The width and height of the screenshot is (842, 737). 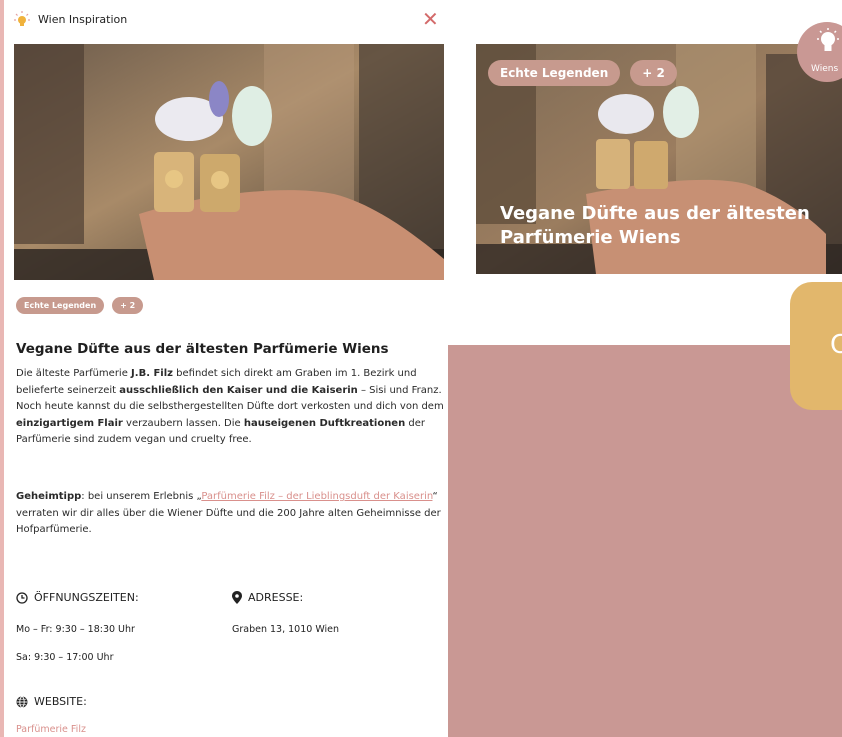 What do you see at coordinates (825, 69) in the screenshot?
I see `badge-label: Wiens` at bounding box center [825, 69].